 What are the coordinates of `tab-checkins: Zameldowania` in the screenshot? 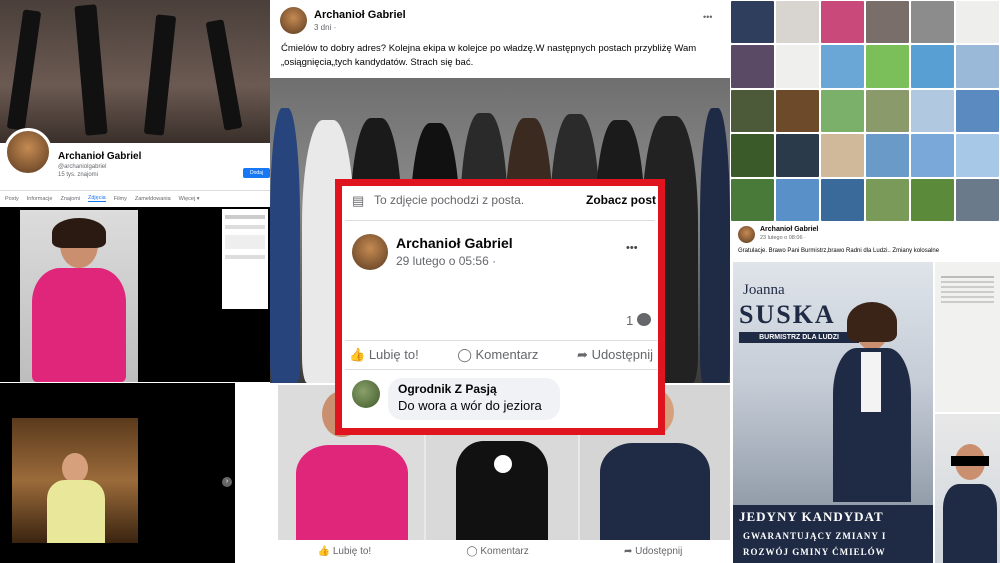 It's located at (153, 199).